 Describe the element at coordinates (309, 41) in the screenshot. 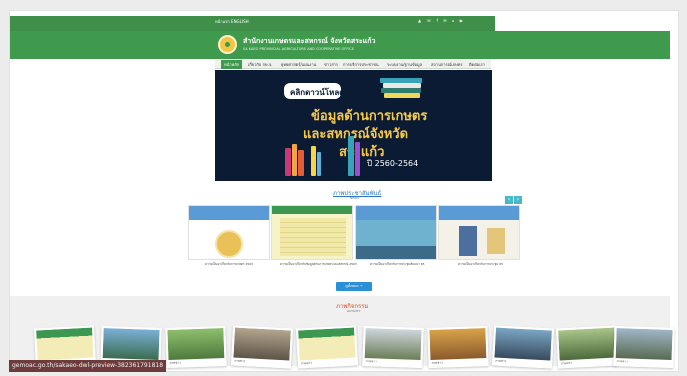

I see `org-name-thai: สำนักงานเกษตรและสหกรณ์ จังหวัดสระแก้ว` at that location.